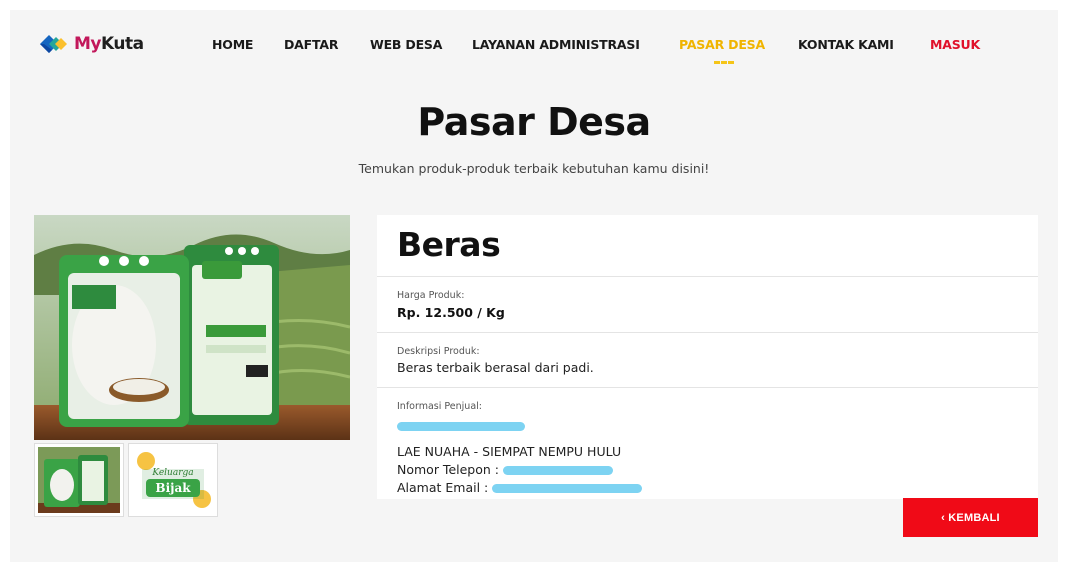 This screenshot has width=1068, height=572. I want to click on seller-location: LAE NUAHA - SIEMPAT NEMPU HULU, so click(509, 451).